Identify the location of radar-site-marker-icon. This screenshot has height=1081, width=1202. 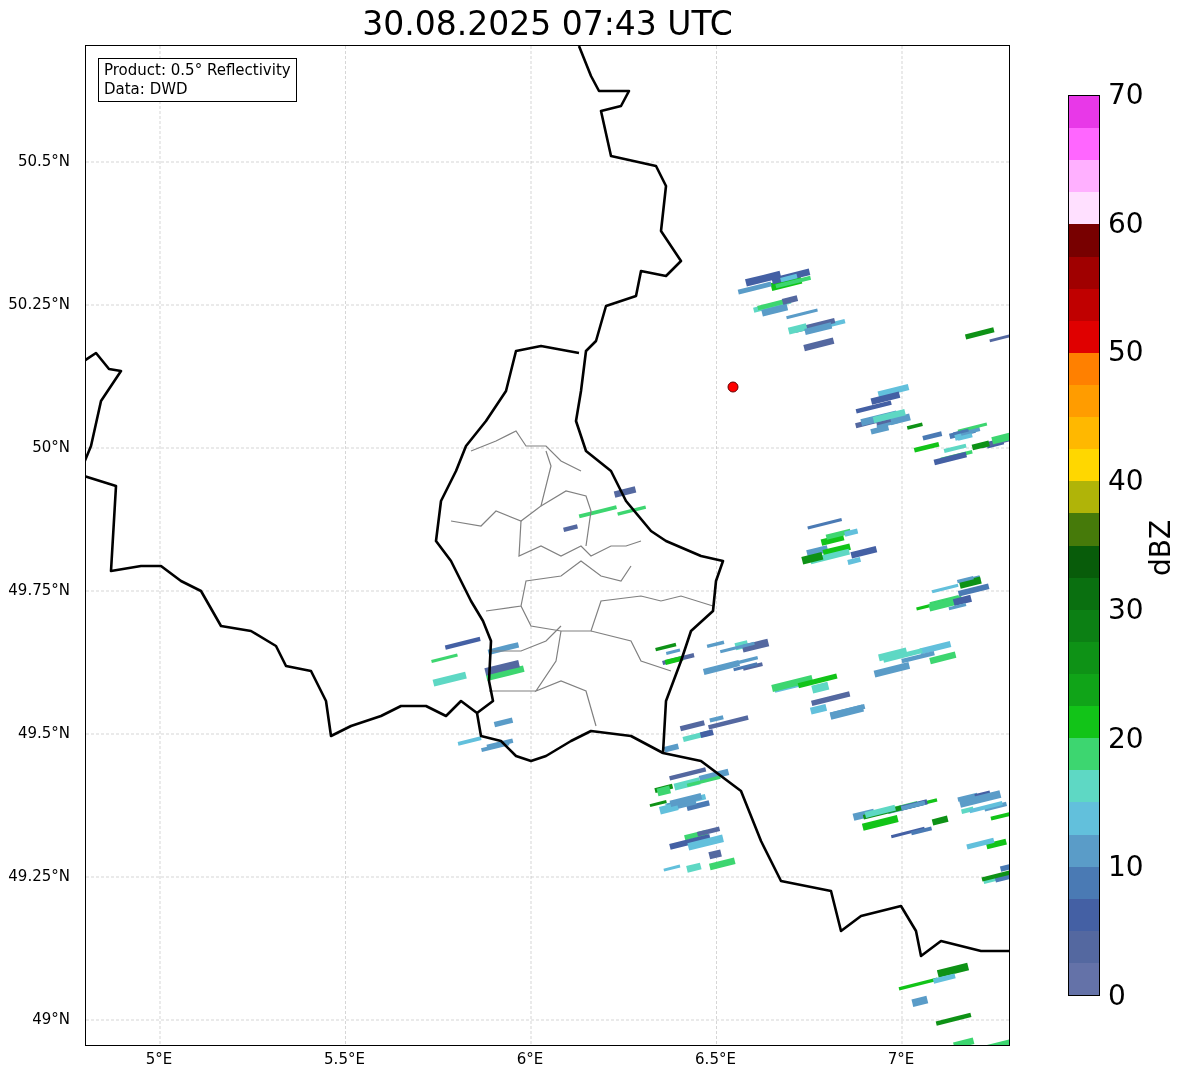
(733, 387).